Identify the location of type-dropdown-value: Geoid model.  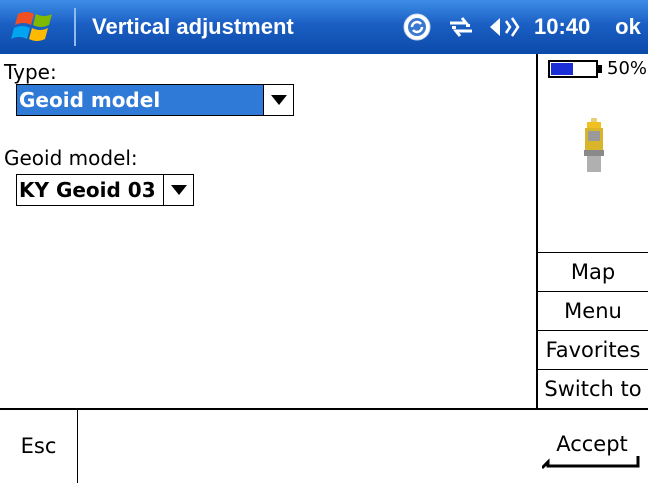
(140, 100).